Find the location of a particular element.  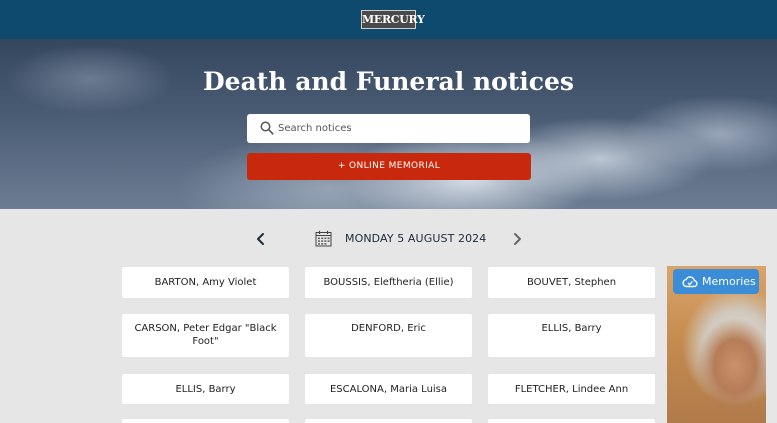

memories-label: Memories is located at coordinates (729, 281).